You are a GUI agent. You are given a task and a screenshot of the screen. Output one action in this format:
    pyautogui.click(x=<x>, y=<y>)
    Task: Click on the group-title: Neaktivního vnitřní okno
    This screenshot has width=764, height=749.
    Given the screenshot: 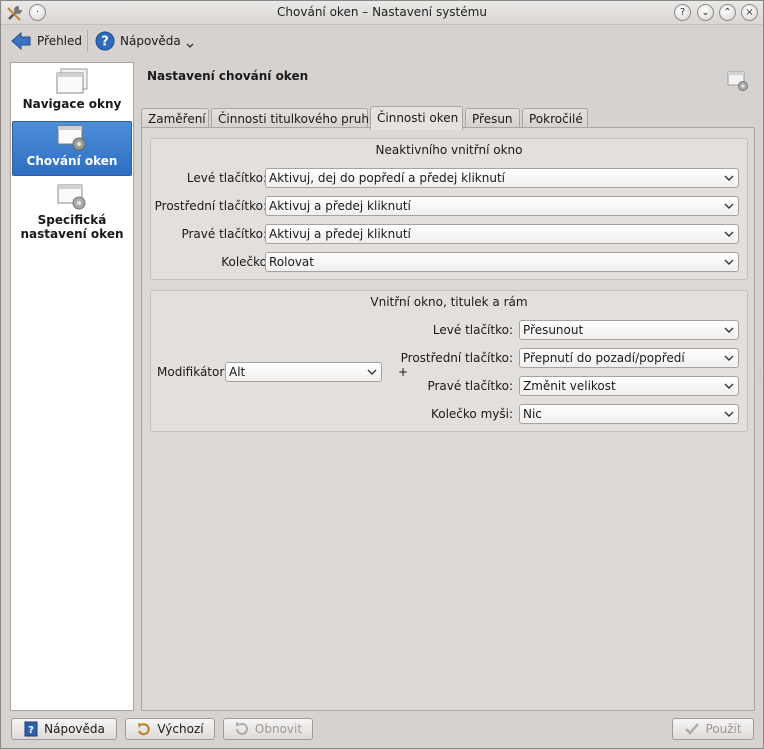 What is the action you would take?
    pyautogui.click(x=449, y=150)
    